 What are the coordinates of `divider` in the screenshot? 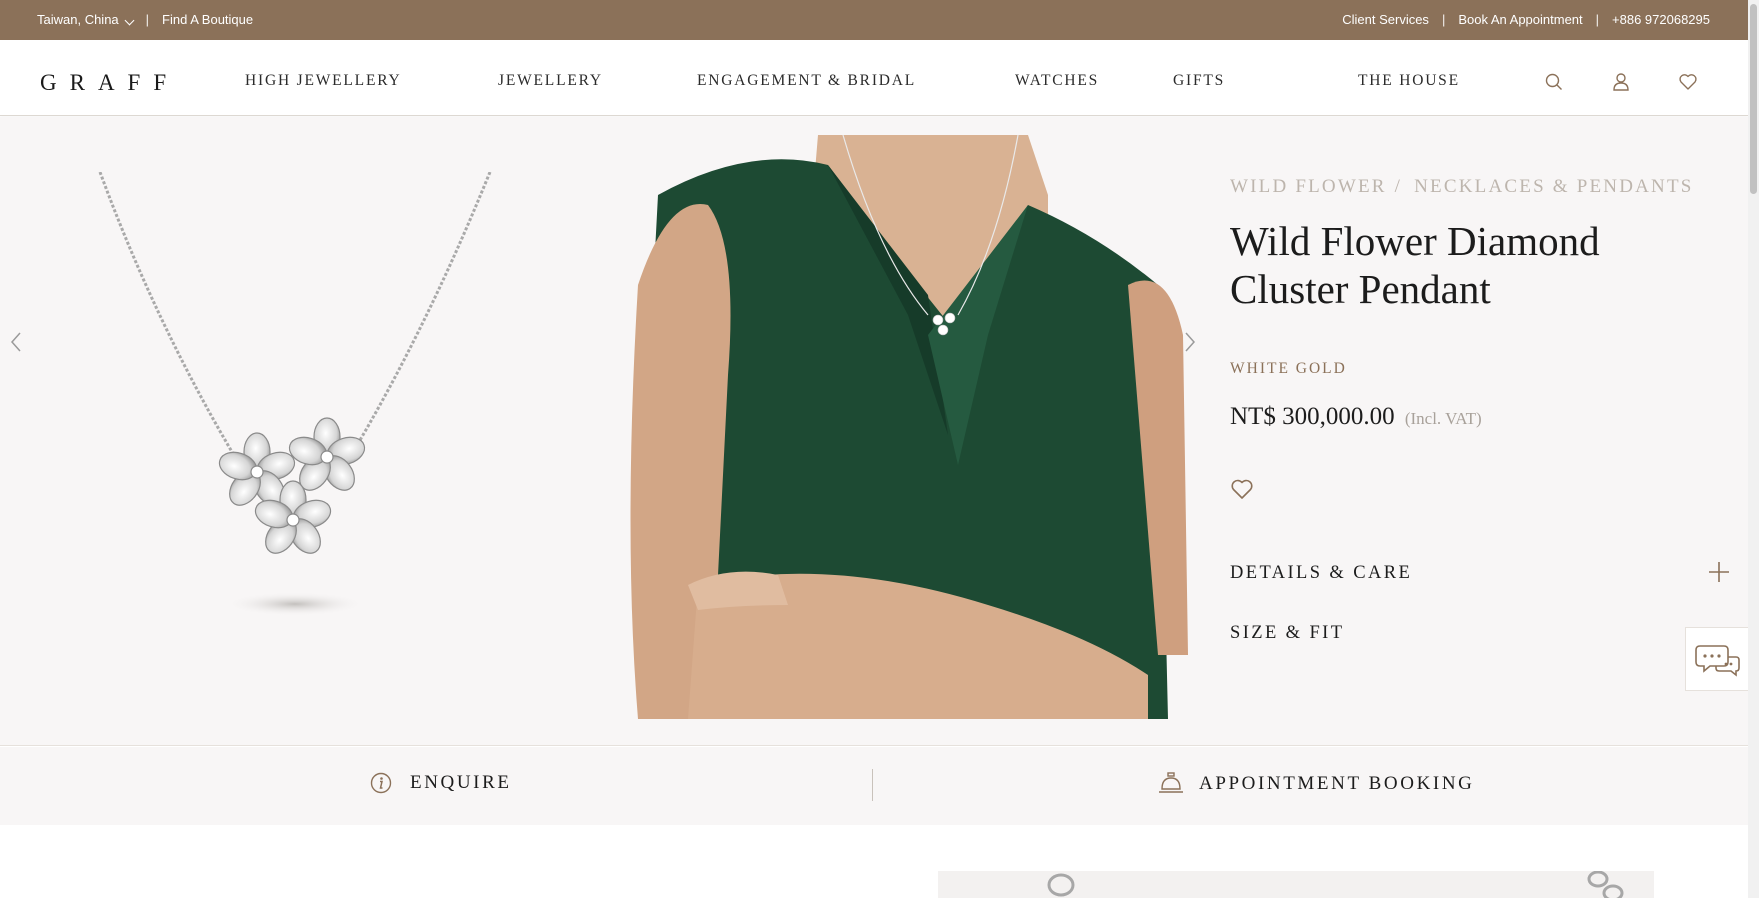 It's located at (872, 785).